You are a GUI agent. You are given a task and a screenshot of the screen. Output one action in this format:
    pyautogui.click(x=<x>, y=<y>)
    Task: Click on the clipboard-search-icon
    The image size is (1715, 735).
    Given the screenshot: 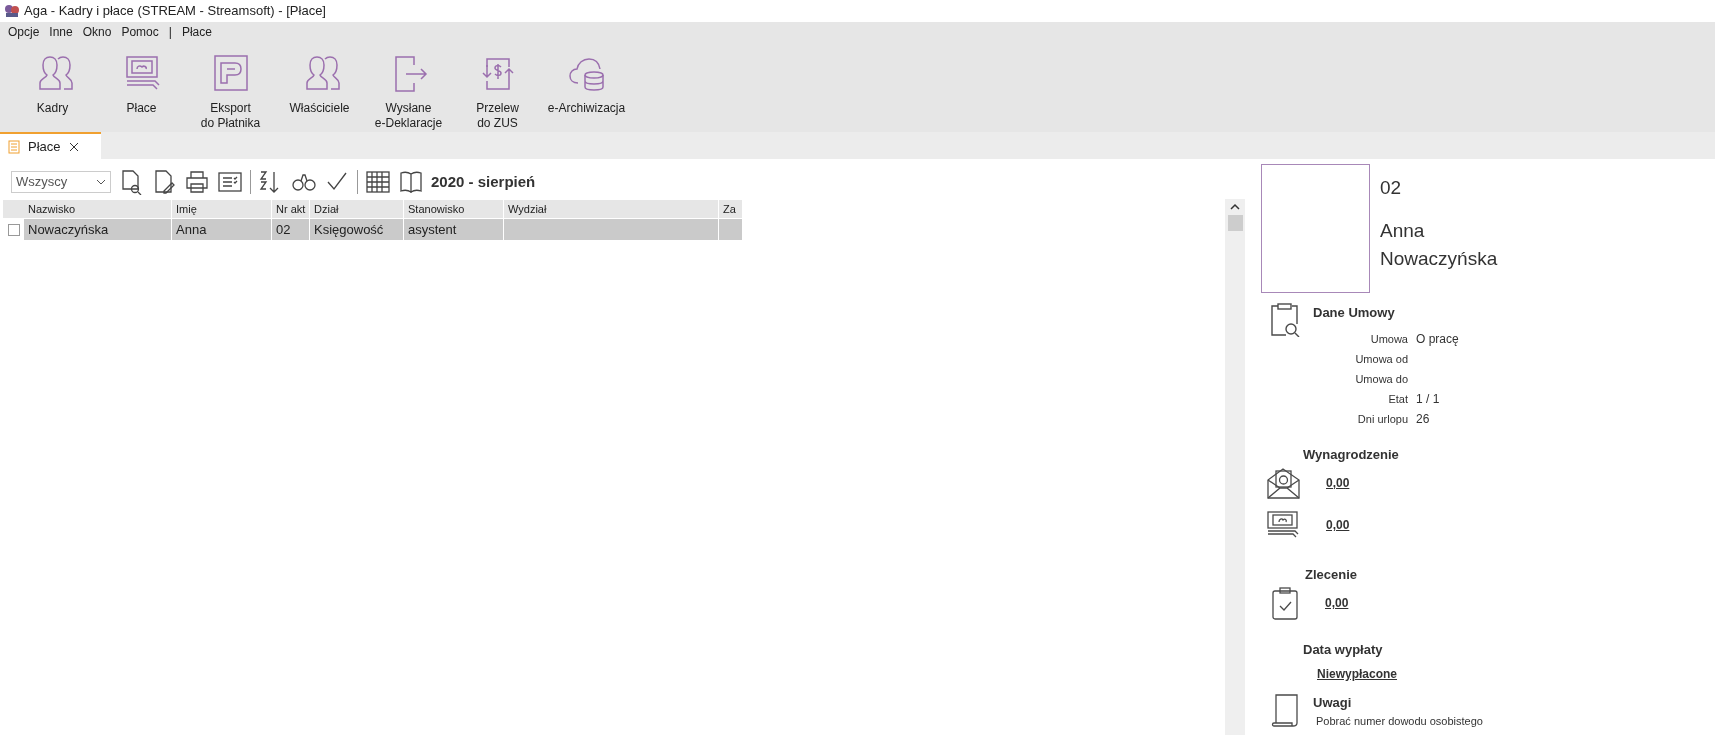 What is the action you would take?
    pyautogui.click(x=1285, y=320)
    